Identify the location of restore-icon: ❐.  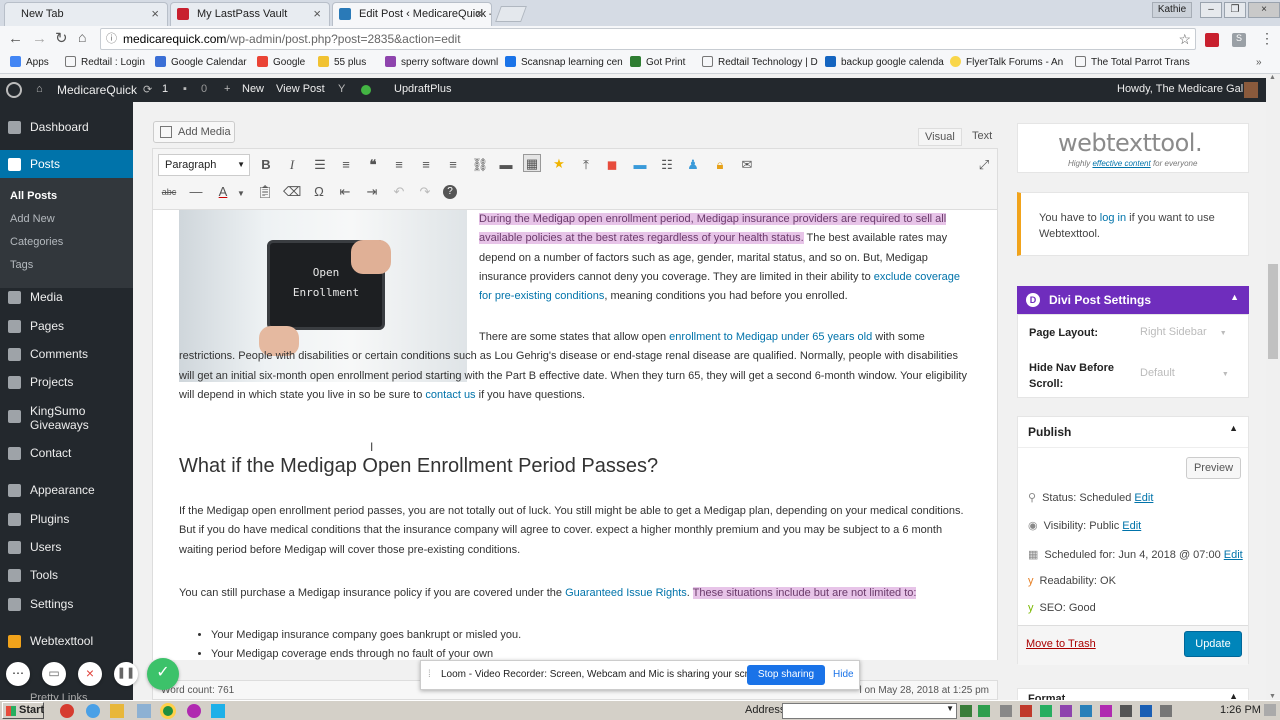
(1235, 10).